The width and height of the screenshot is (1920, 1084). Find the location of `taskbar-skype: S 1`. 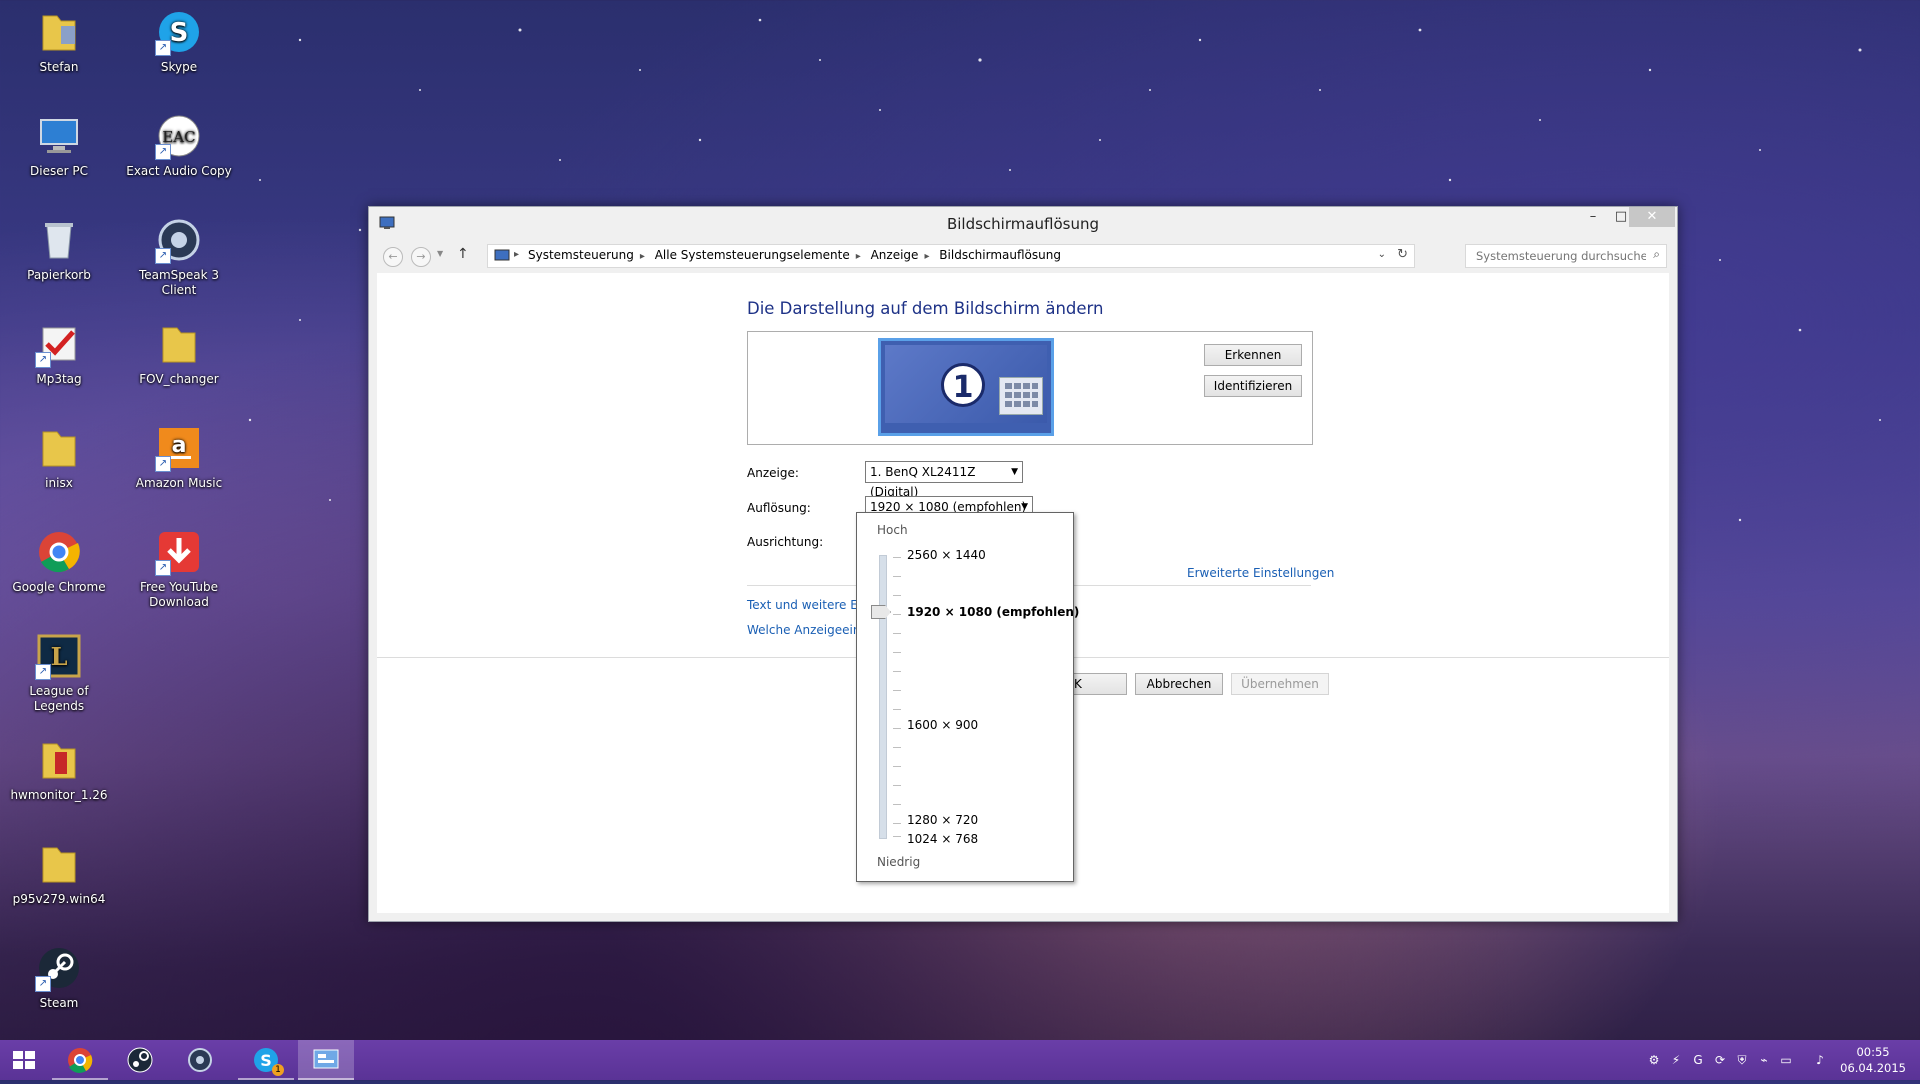

taskbar-skype: S 1 is located at coordinates (266, 1060).